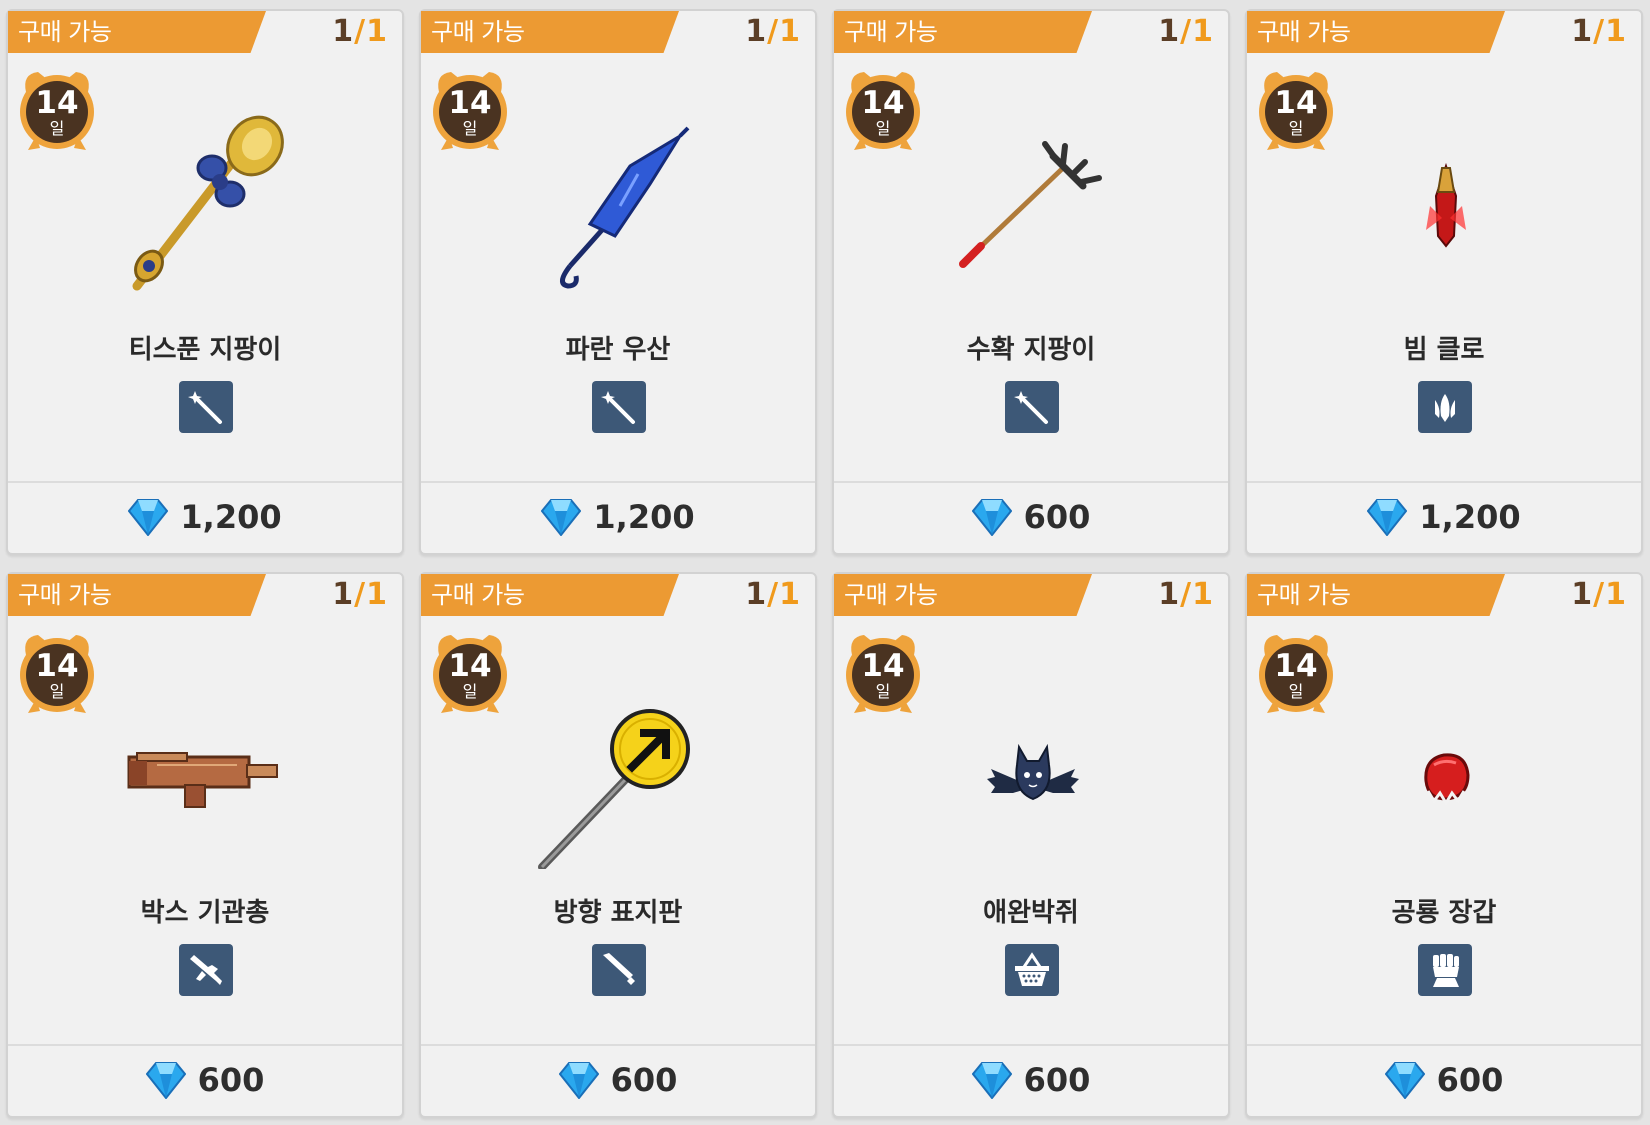  I want to click on shop-item-card: 구매 가능 1/1 14 일 공룡 장갑 600, so click(1444, 845).